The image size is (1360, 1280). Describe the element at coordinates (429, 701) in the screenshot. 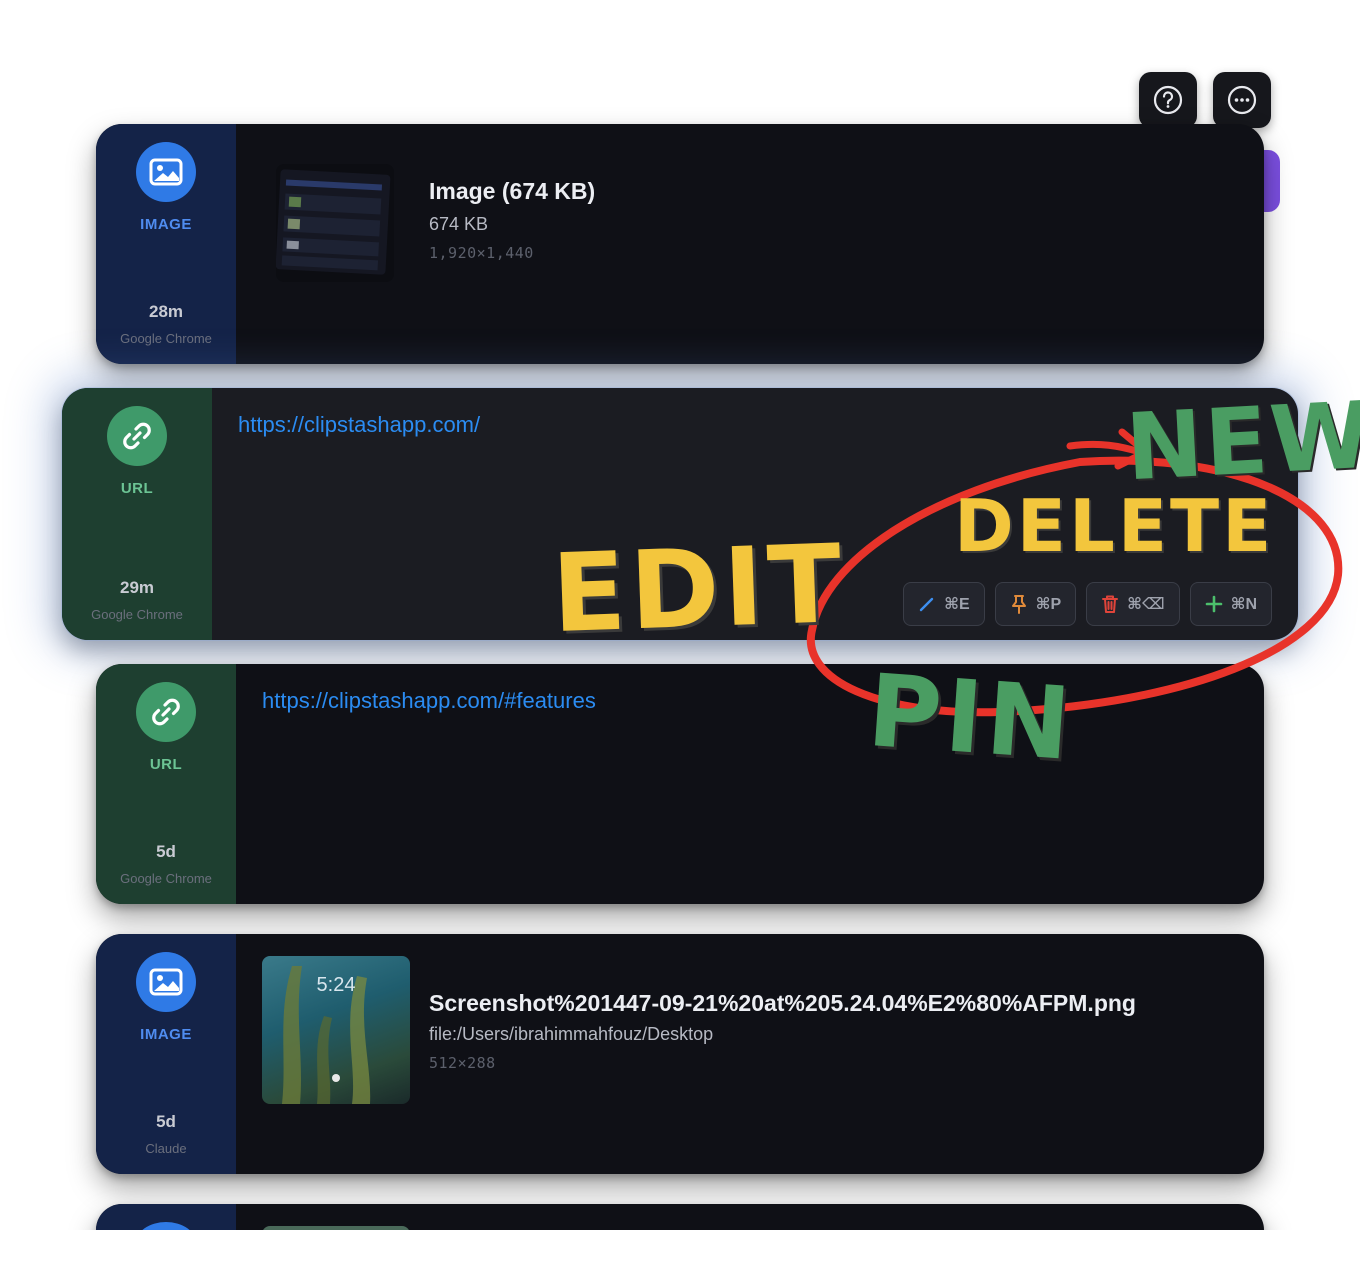

I see `clip-url: https://clipstashapp.com/#features` at that location.